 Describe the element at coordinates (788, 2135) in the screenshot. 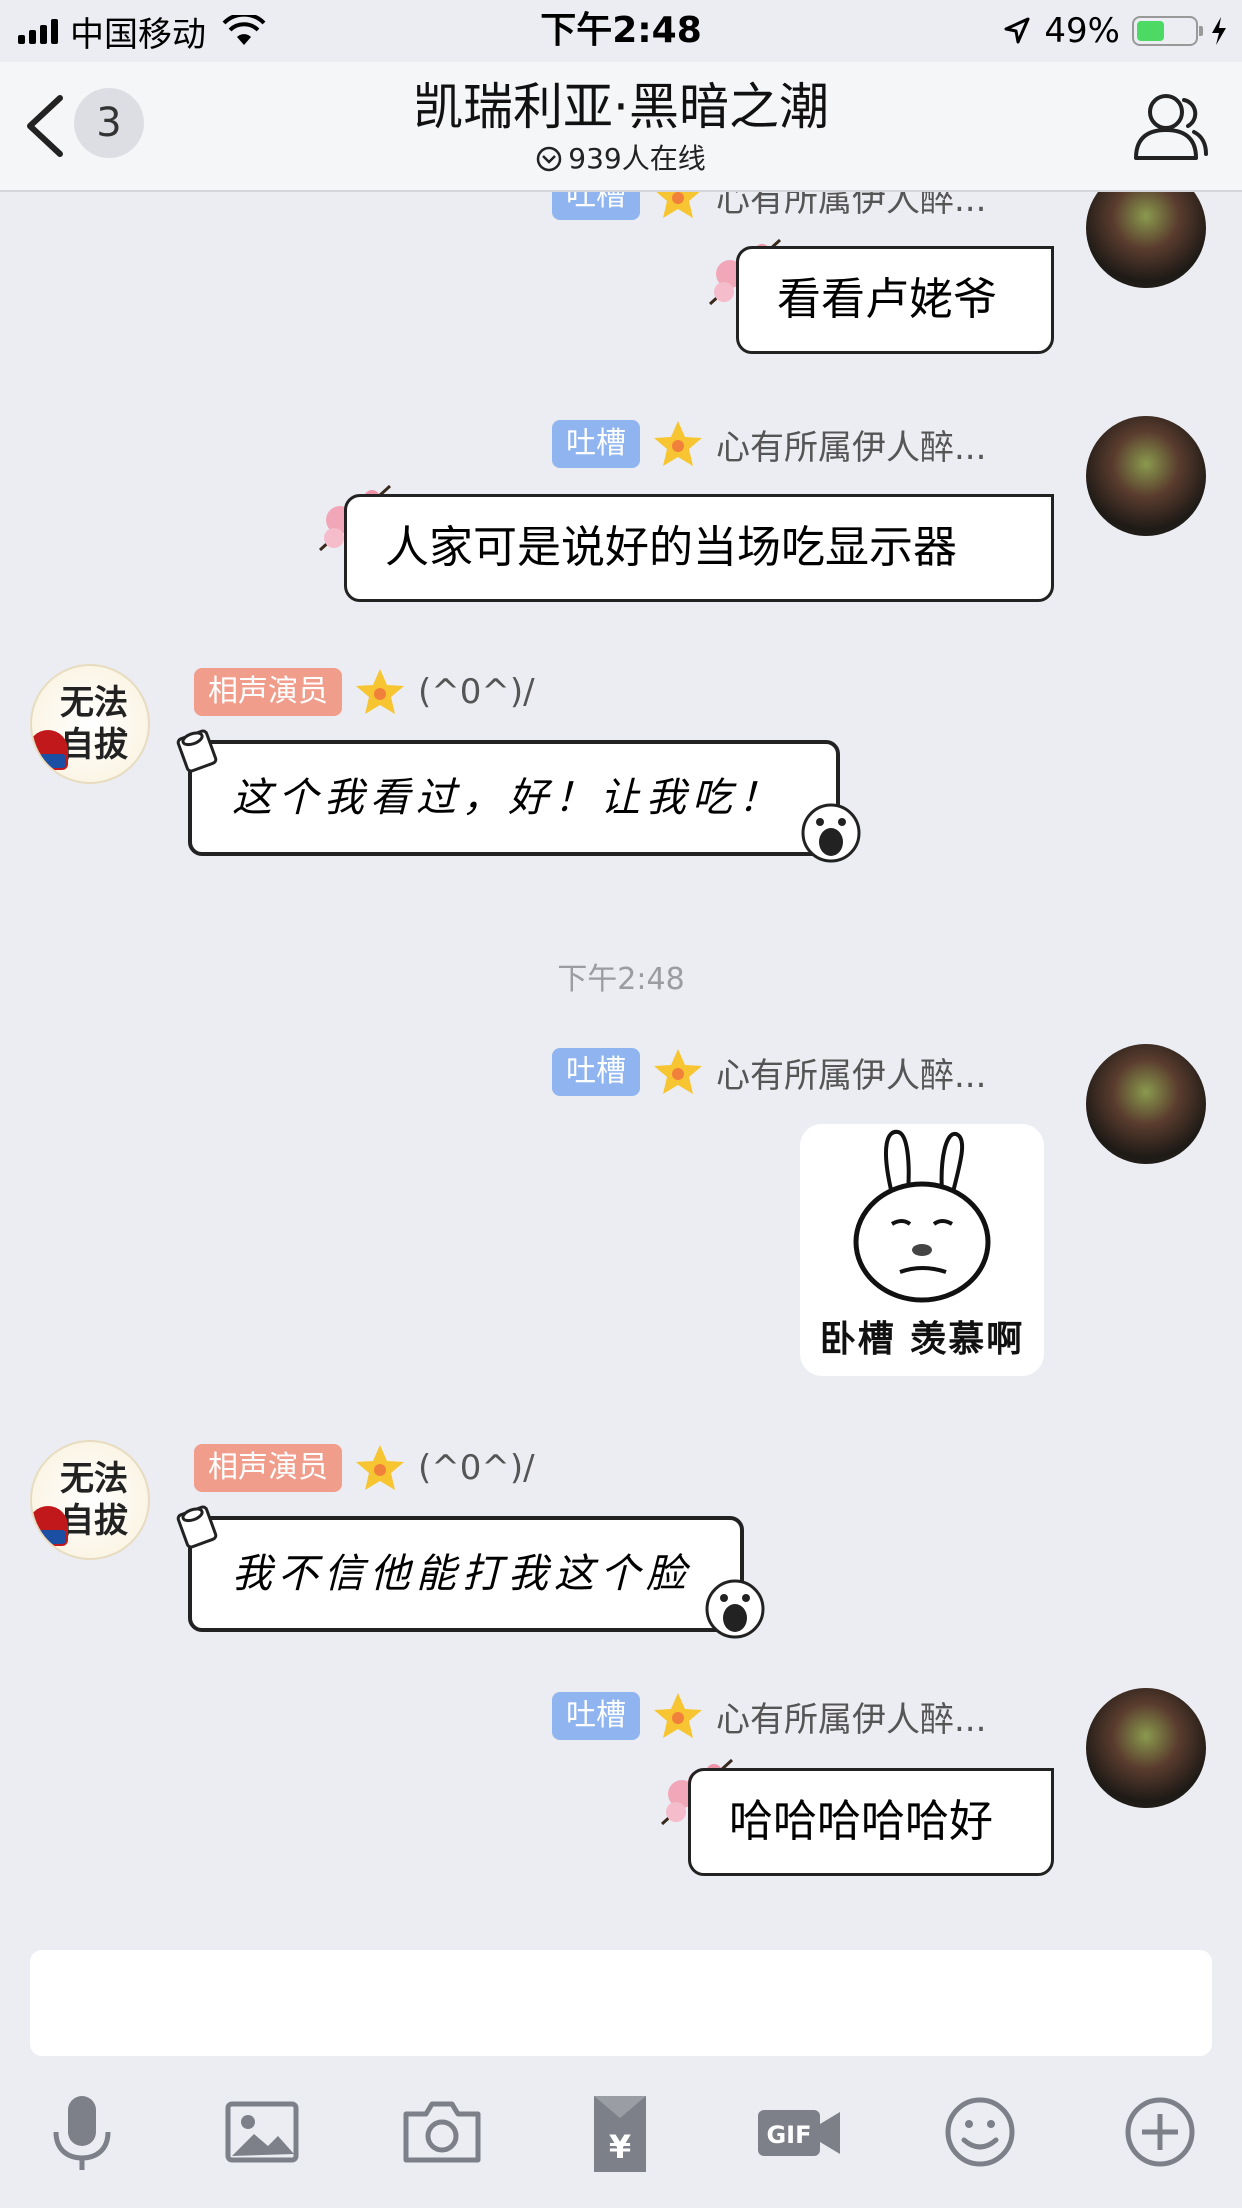

I see `svg-text: GIF` at that location.